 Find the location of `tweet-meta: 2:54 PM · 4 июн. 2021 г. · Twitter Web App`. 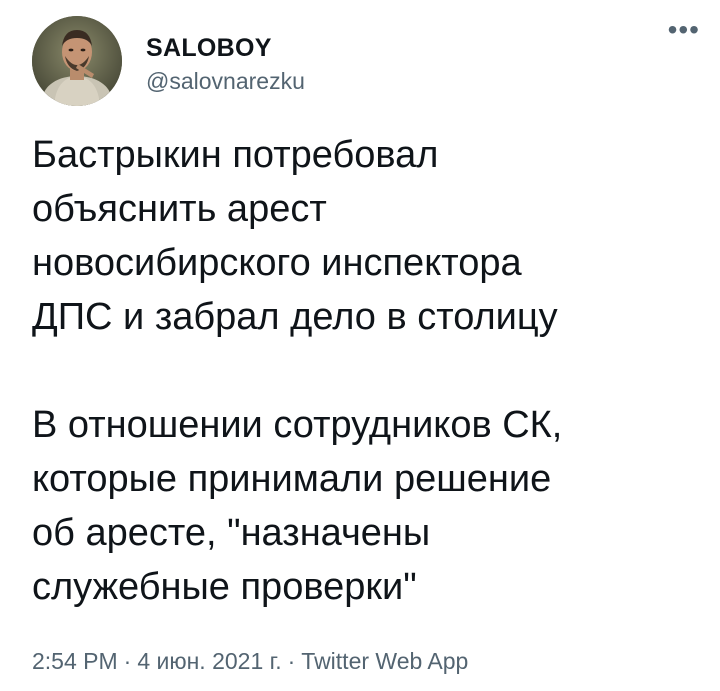

tweet-meta: 2:54 PM · 4 июн. 2021 г. · Twitter Web App is located at coordinates (250, 661).